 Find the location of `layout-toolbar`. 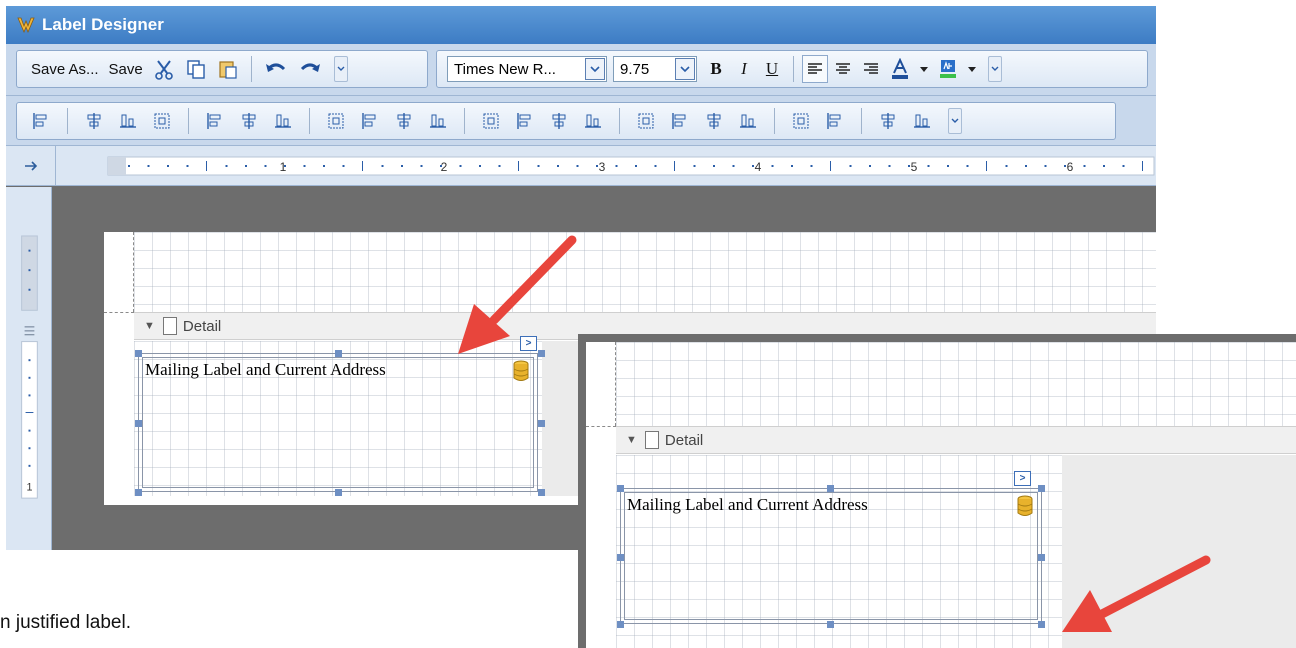

layout-toolbar is located at coordinates (566, 121).